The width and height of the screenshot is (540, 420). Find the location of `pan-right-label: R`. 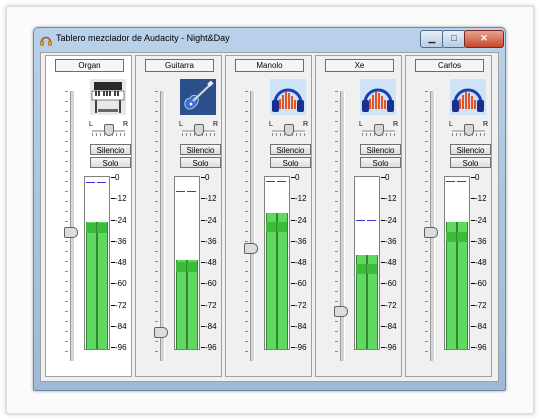

pan-right-label: R is located at coordinates (486, 124).